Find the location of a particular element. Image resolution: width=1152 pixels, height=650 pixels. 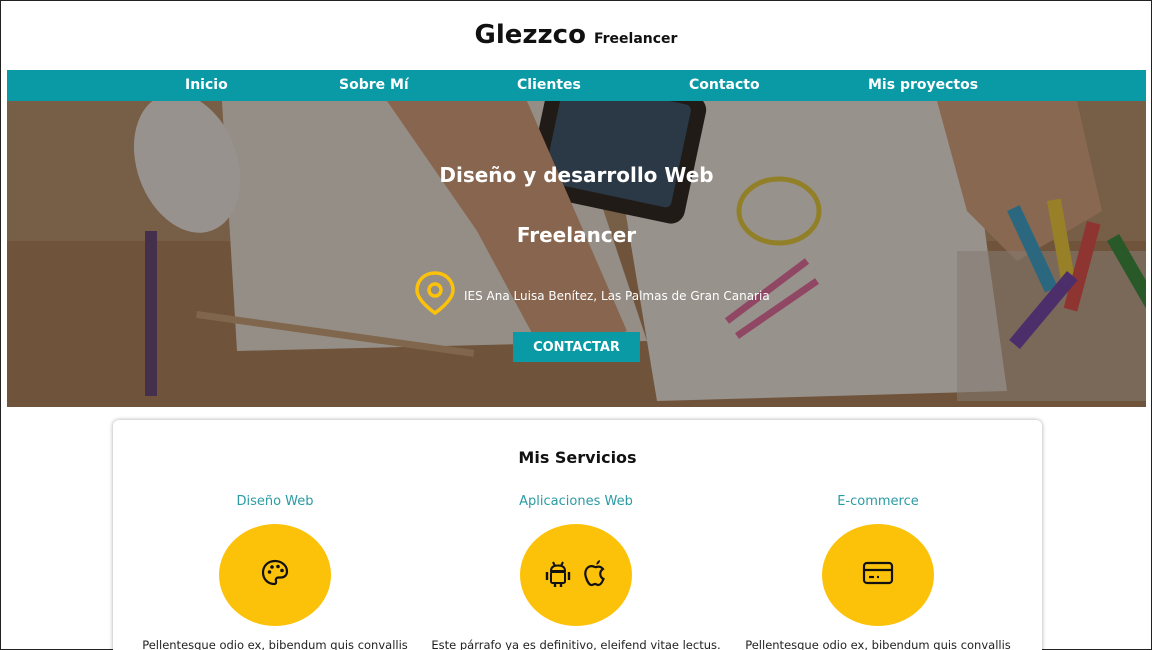

palette-icon is located at coordinates (275, 575).